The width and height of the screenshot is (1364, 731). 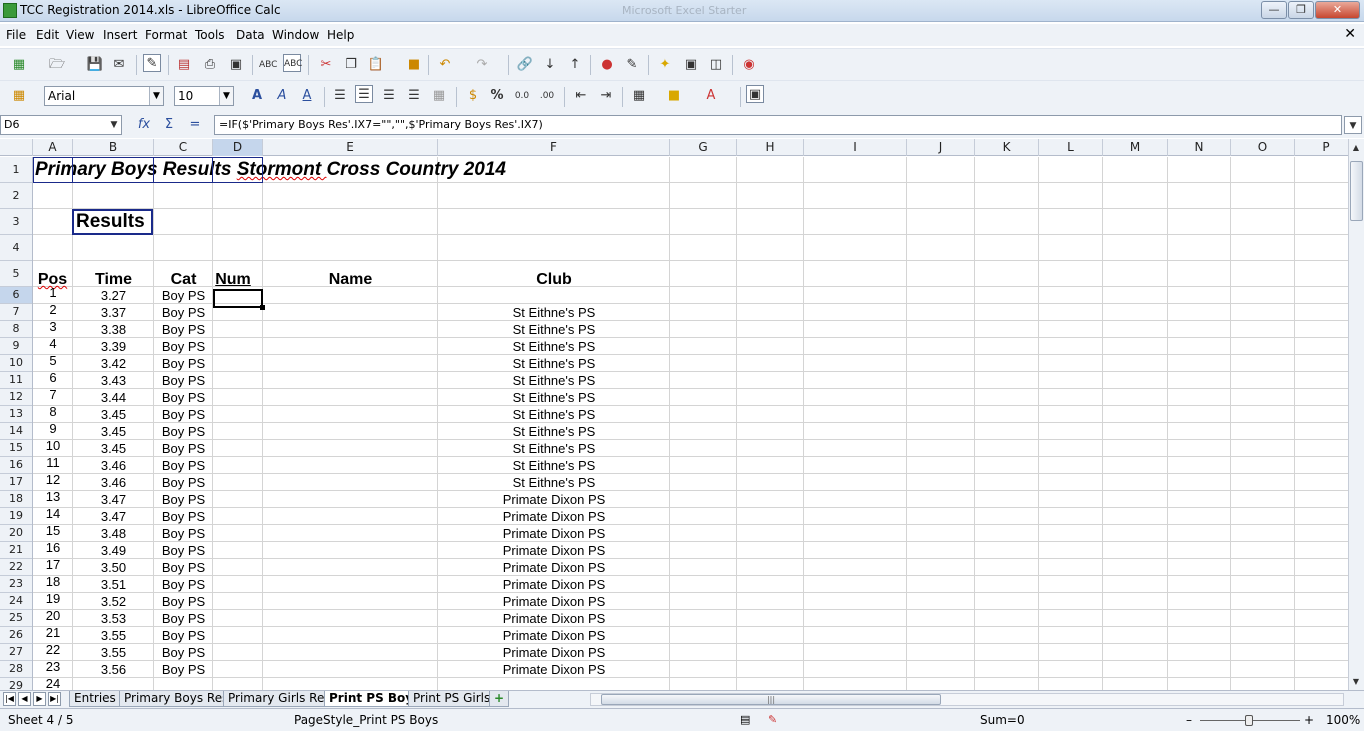 What do you see at coordinates (16, 482) in the screenshot?
I see `row-header-17: 17` at bounding box center [16, 482].